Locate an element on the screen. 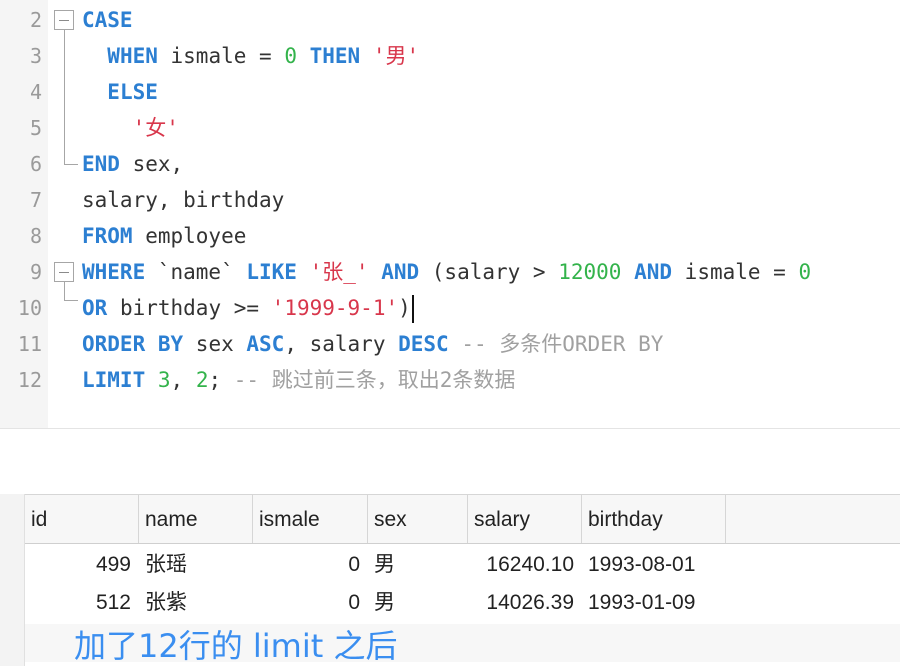 The image size is (900, 668). cell-birthday: 1993-01-09 is located at coordinates (642, 602).